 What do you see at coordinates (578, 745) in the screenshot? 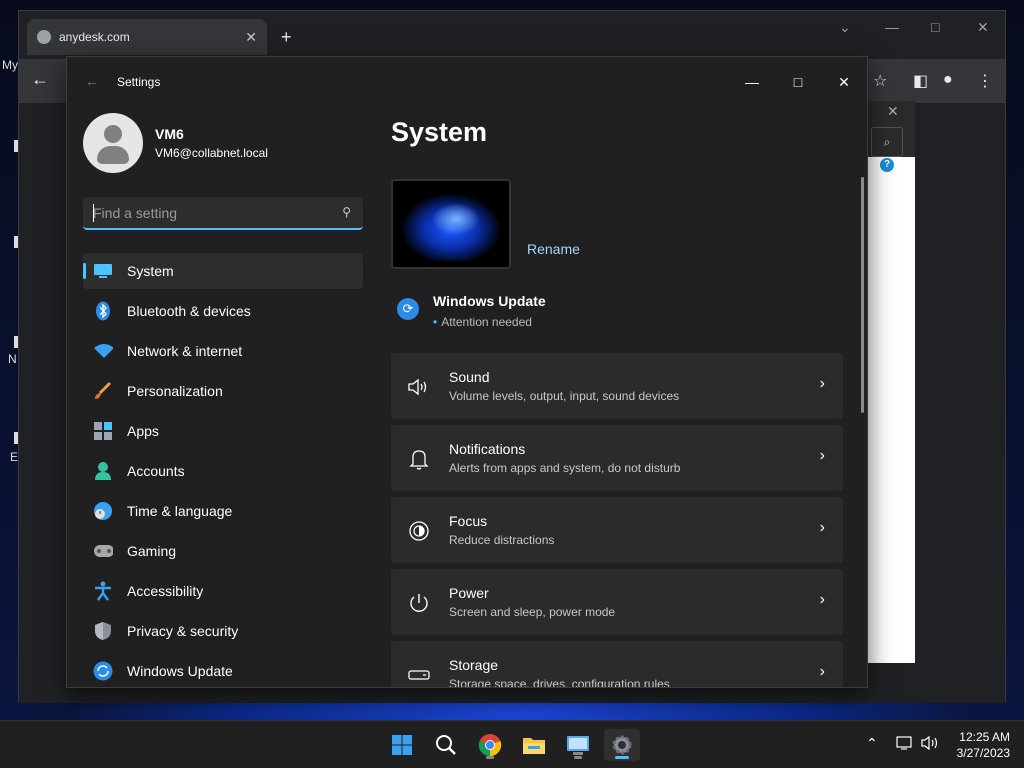
I see `taskbar-control-panel` at bounding box center [578, 745].